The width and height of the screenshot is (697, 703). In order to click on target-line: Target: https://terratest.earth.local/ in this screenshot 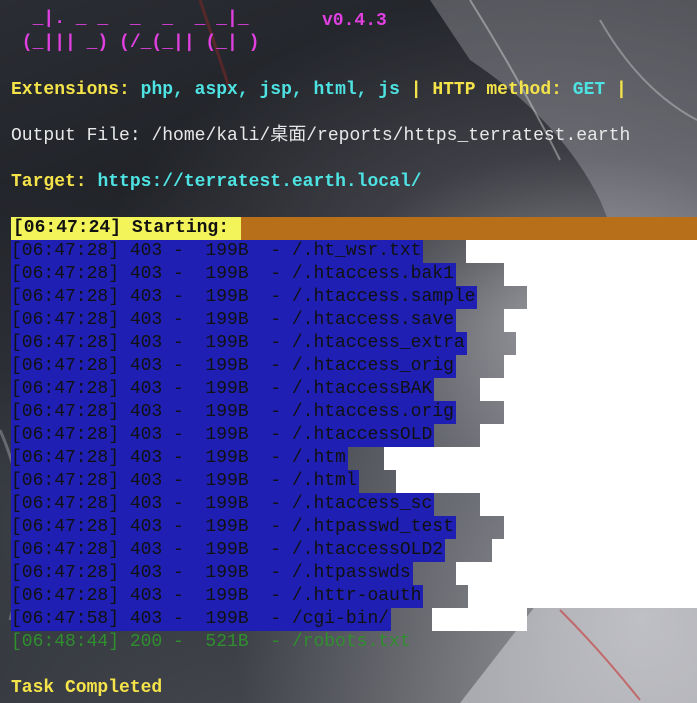, I will do `click(216, 182)`.